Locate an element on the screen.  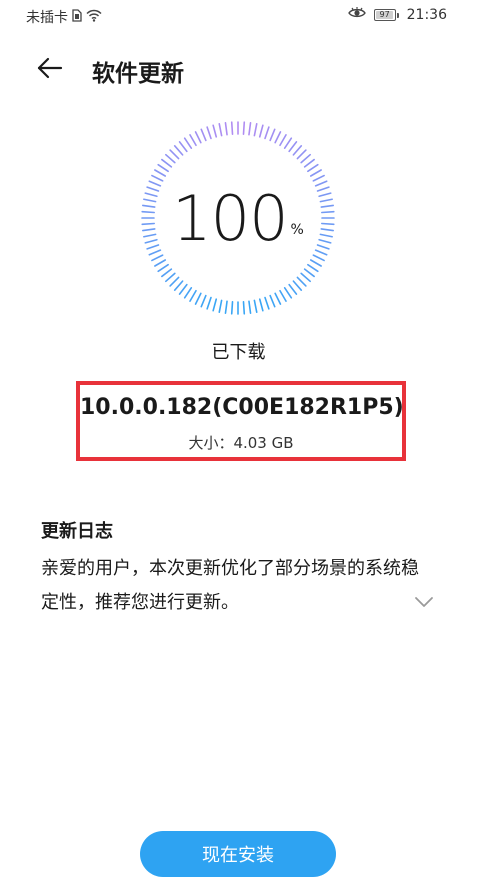
status-right: 97 21:36 is located at coordinates (397, 15).